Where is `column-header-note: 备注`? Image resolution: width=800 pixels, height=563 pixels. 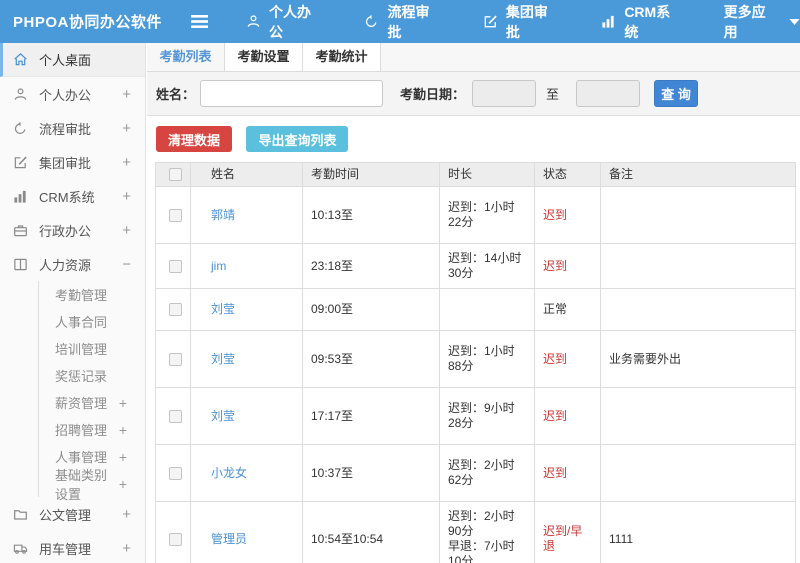 column-header-note: 备注 is located at coordinates (698, 174).